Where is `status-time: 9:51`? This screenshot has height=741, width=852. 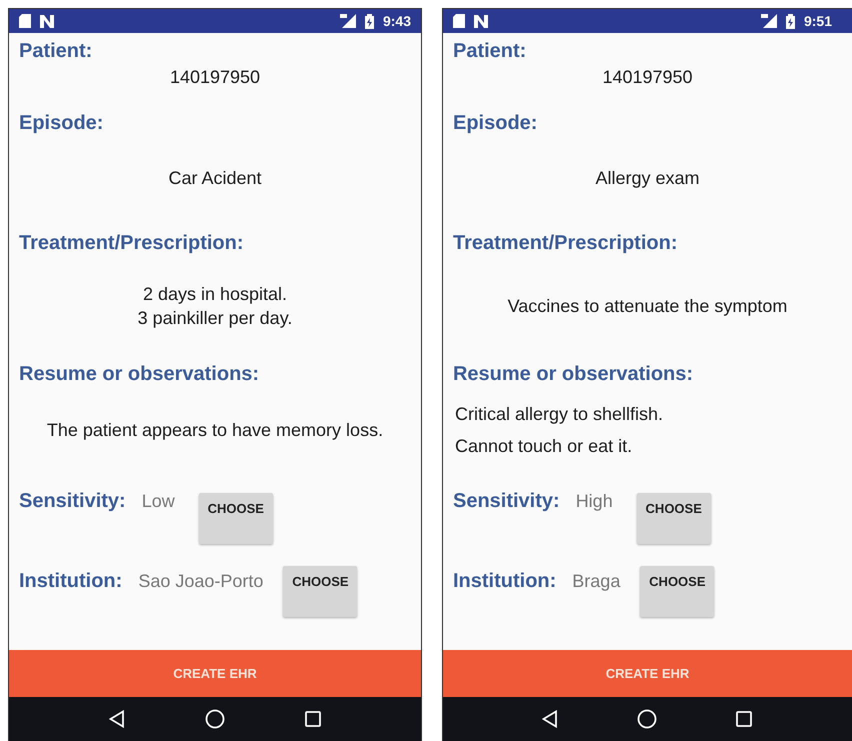
status-time: 9:51 is located at coordinates (818, 21).